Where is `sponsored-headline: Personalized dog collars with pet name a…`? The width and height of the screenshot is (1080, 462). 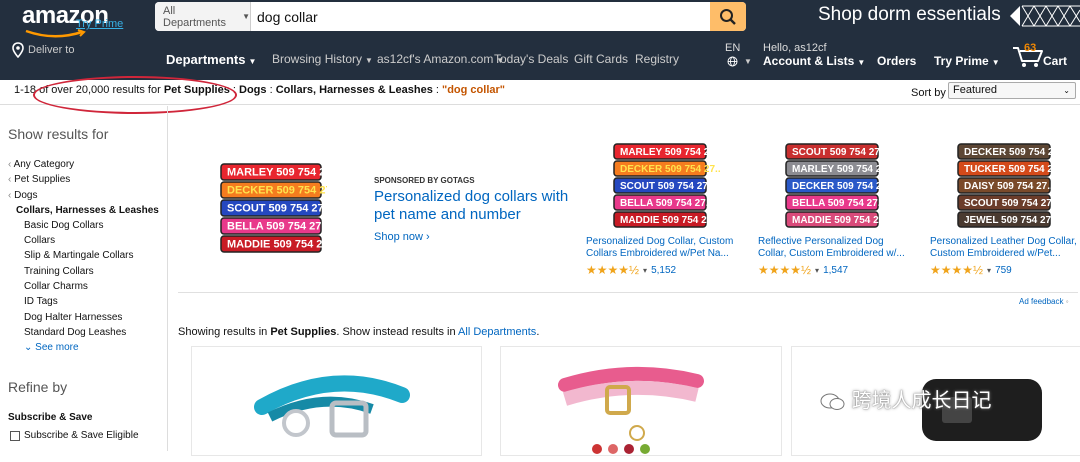 sponsored-headline: Personalized dog collars with pet name a… is located at coordinates (474, 206).